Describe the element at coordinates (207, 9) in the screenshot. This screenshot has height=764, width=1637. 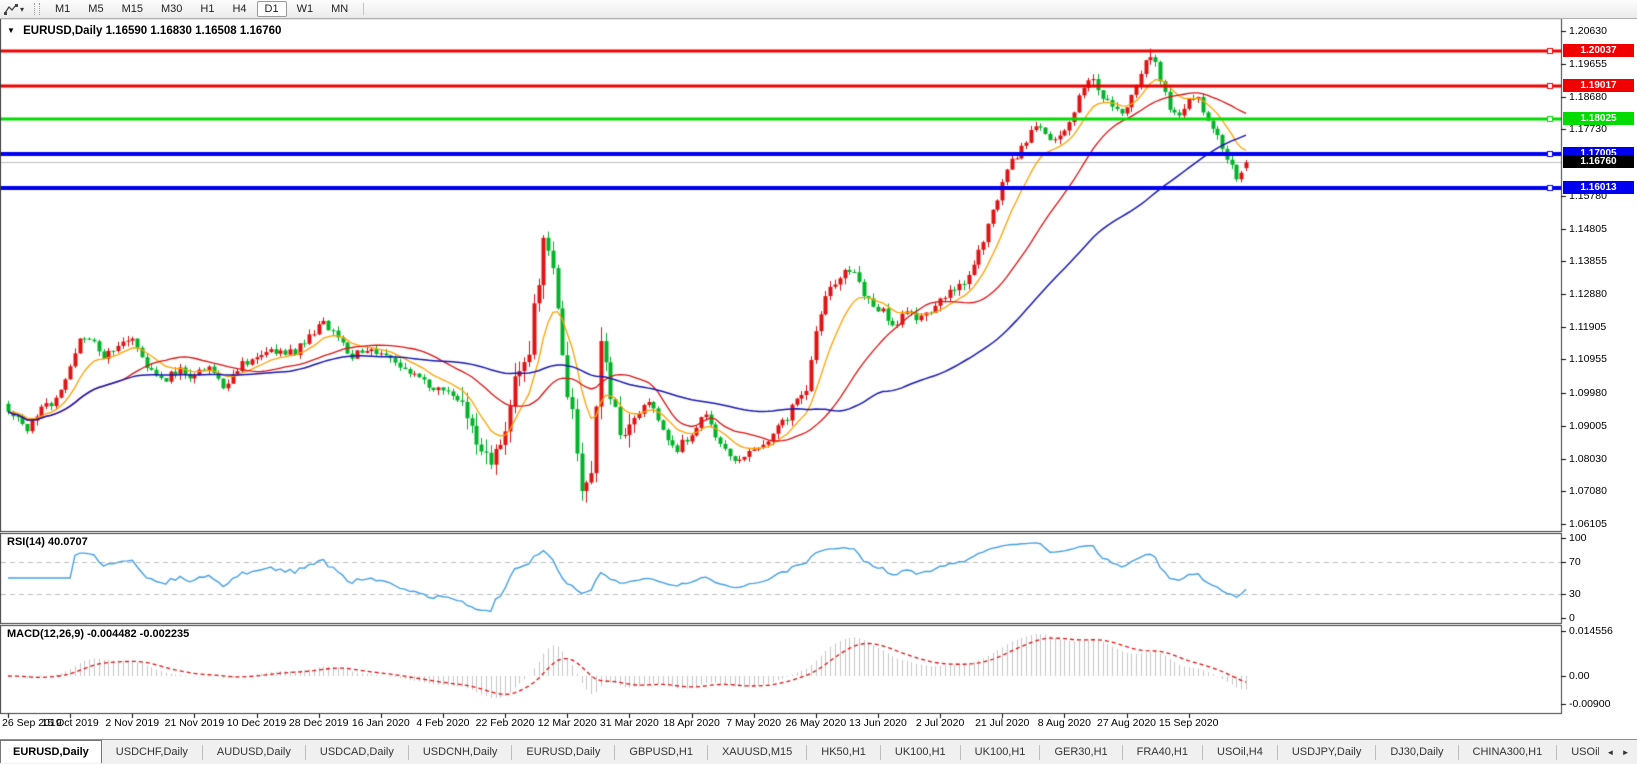
I see `timeframe-button-h1: H1` at that location.